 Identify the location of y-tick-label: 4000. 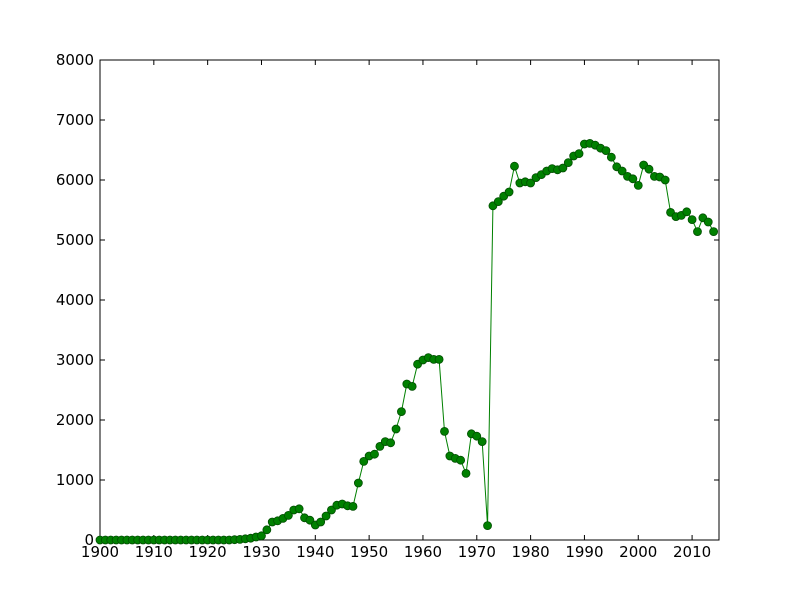
(75, 300).